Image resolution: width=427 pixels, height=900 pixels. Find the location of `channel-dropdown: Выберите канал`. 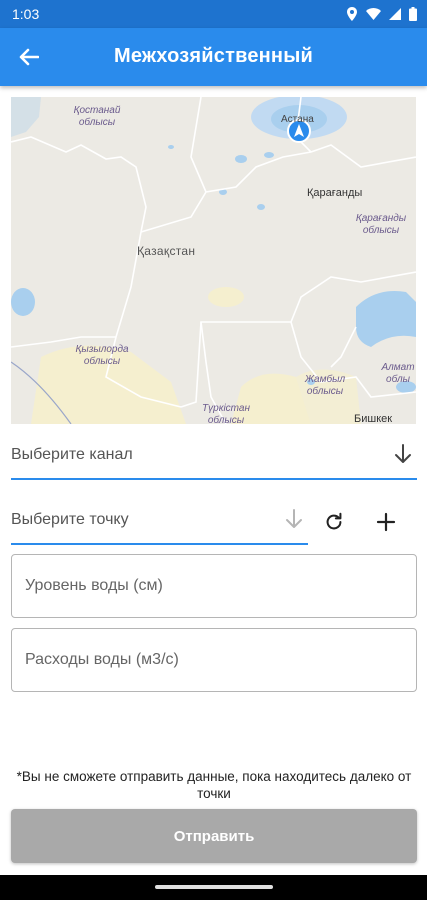

channel-dropdown: Выберите канал is located at coordinates (214, 456).